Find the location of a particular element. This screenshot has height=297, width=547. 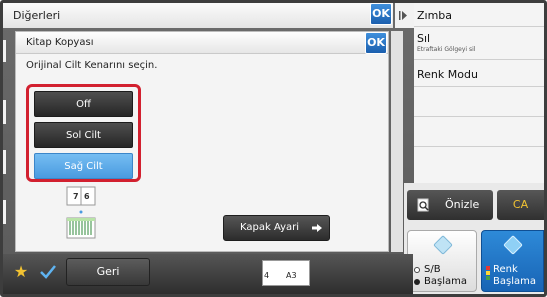

option-left-binding-button: Sol Cilt is located at coordinates (83, 135).